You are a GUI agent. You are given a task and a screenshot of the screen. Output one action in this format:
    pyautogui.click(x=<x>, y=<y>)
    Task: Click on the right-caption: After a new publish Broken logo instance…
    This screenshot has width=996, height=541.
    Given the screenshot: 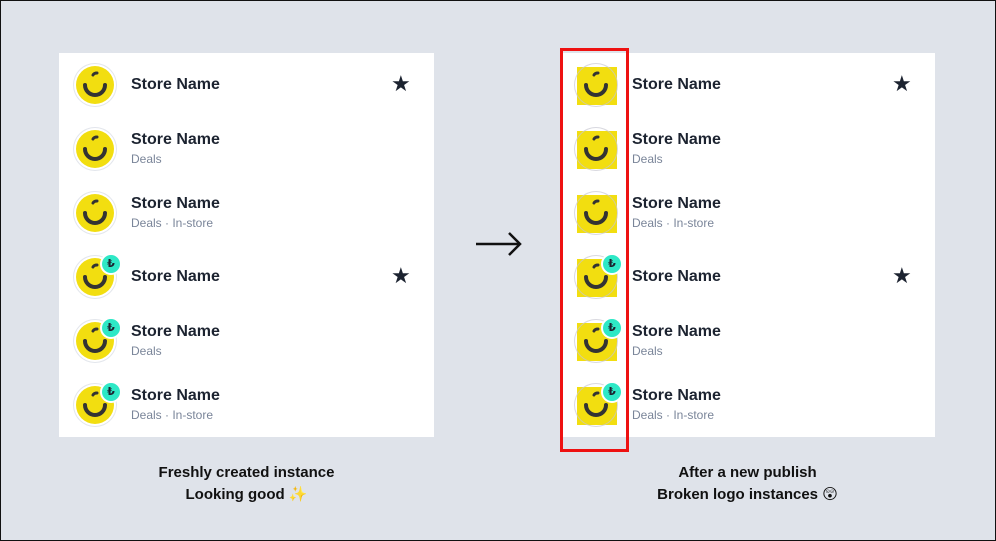 What is the action you would take?
    pyautogui.click(x=747, y=484)
    